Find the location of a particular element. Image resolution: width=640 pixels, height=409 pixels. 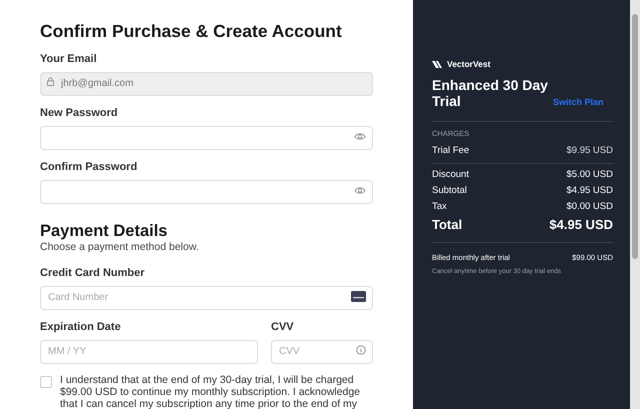

page-title: Confirm Purchase & Create Account is located at coordinates (191, 31).